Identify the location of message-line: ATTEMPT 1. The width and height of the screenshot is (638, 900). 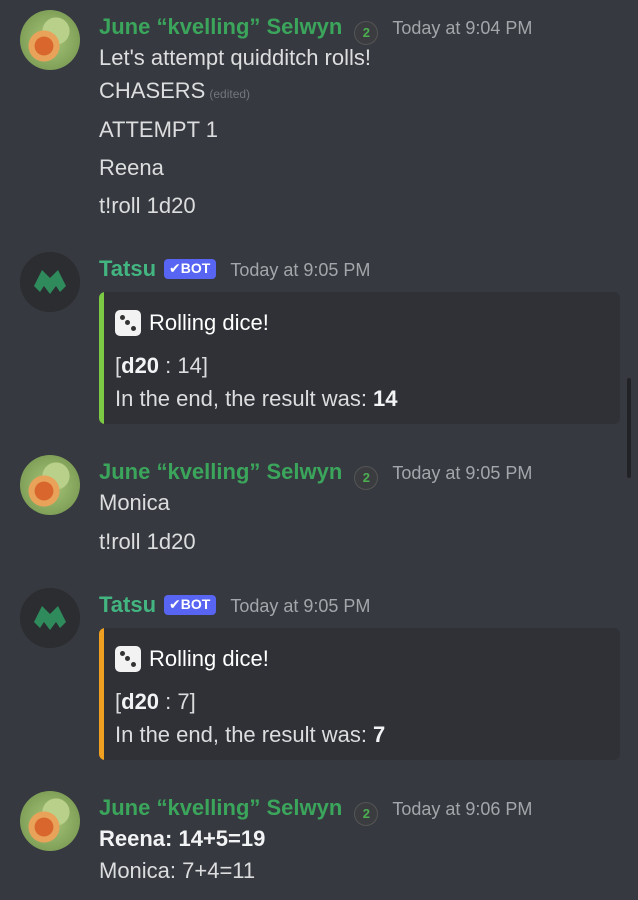
(158, 129).